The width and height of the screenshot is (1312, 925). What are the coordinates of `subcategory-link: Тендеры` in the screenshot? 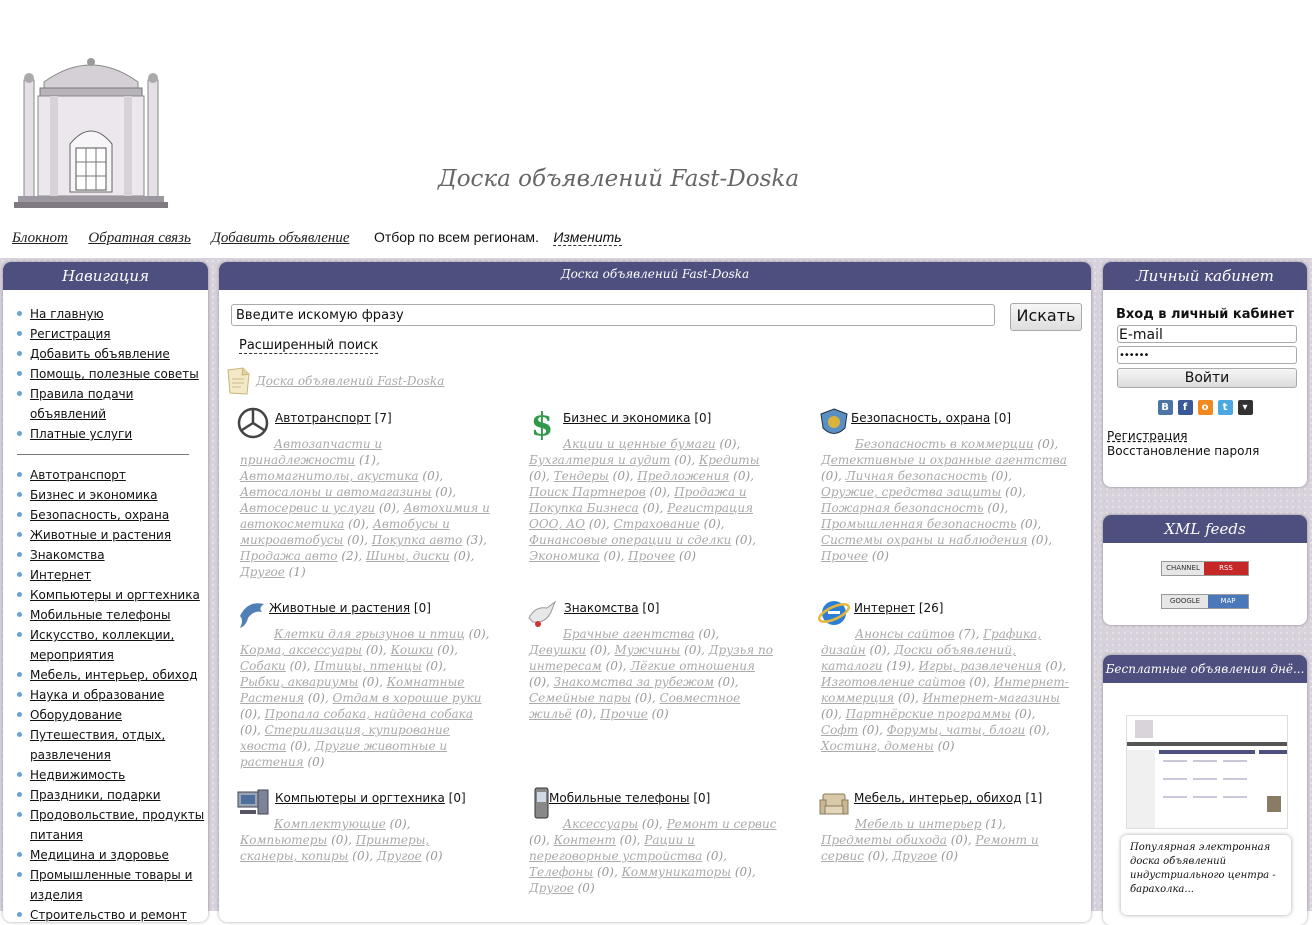 It's located at (581, 476).